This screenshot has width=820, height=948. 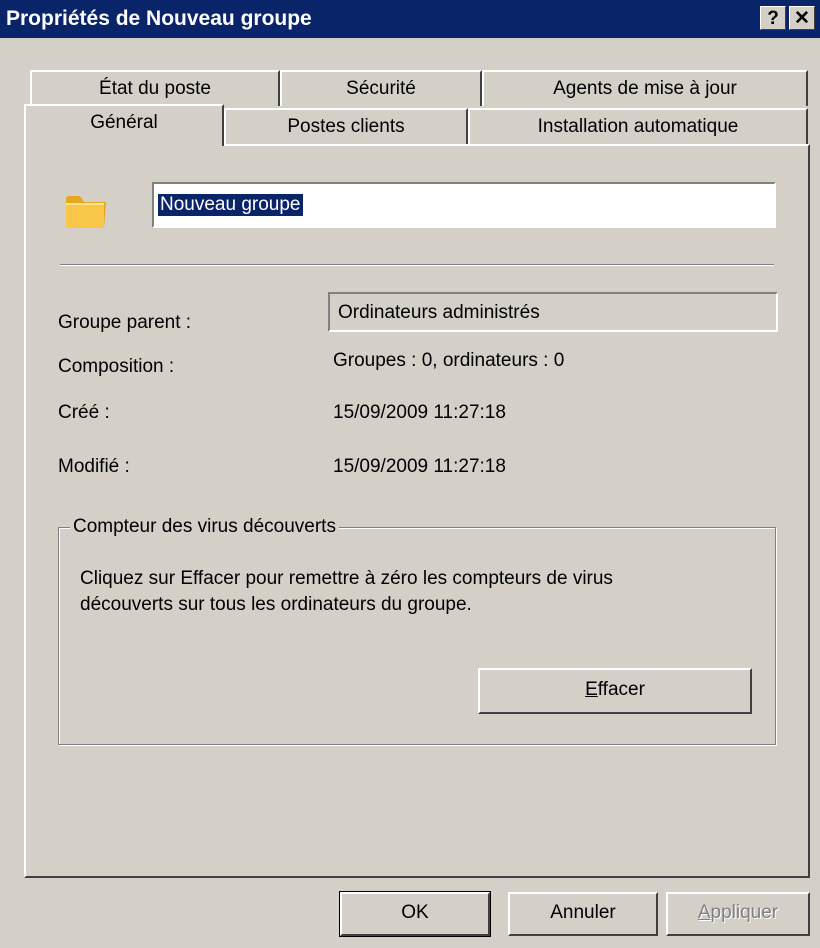 I want to click on window-title: Propriétés de Nouveau groupe, so click(x=159, y=18).